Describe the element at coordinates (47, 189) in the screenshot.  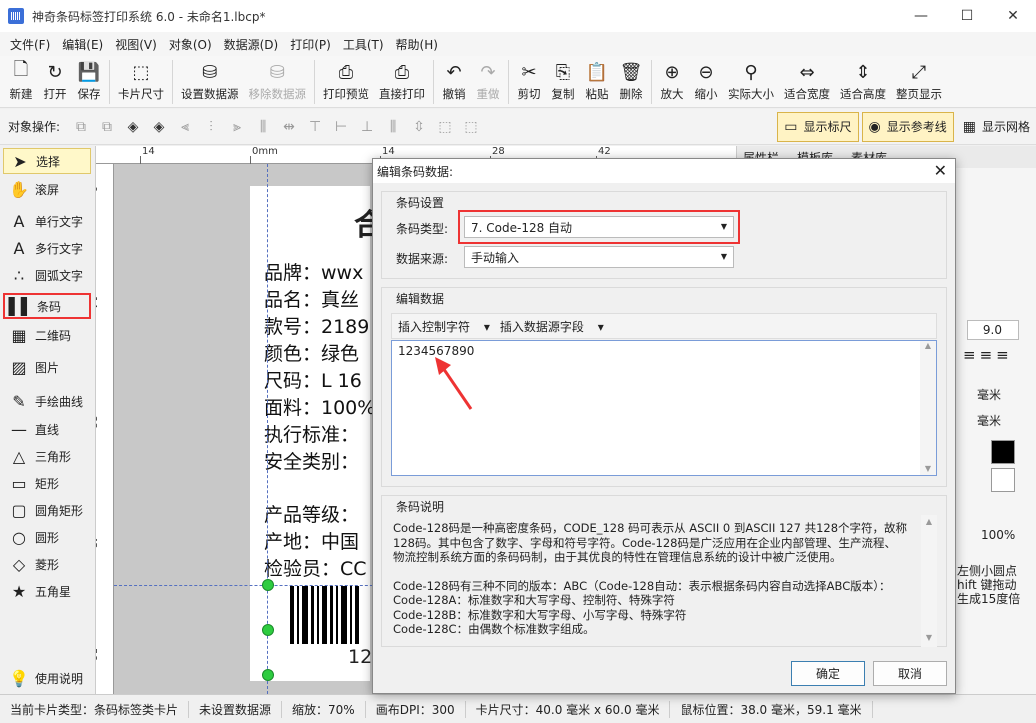
I see `tool-hand: ✋ 滚屏` at that location.